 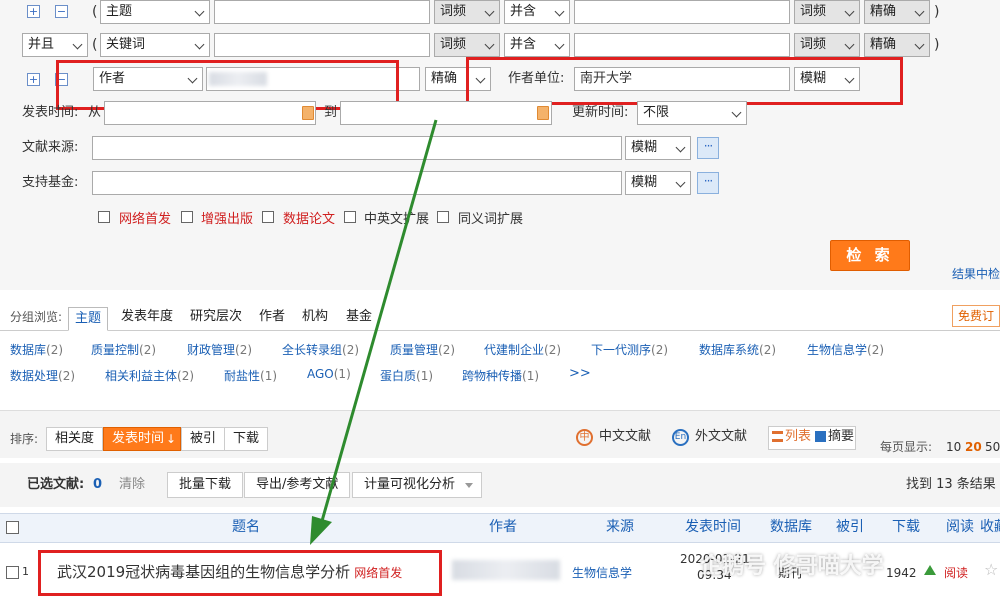 I want to click on highlight-box-title, so click(x=240, y=573).